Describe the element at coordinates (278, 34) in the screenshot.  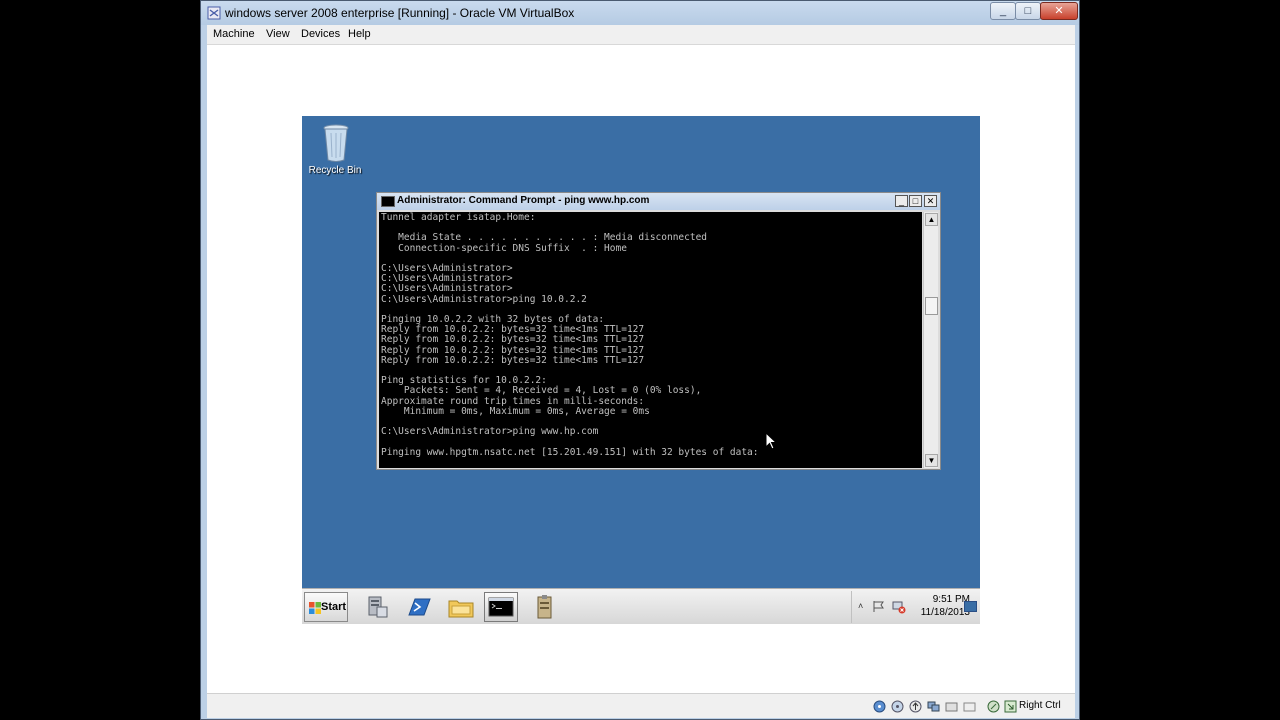
I see `menu-view: View` at that location.